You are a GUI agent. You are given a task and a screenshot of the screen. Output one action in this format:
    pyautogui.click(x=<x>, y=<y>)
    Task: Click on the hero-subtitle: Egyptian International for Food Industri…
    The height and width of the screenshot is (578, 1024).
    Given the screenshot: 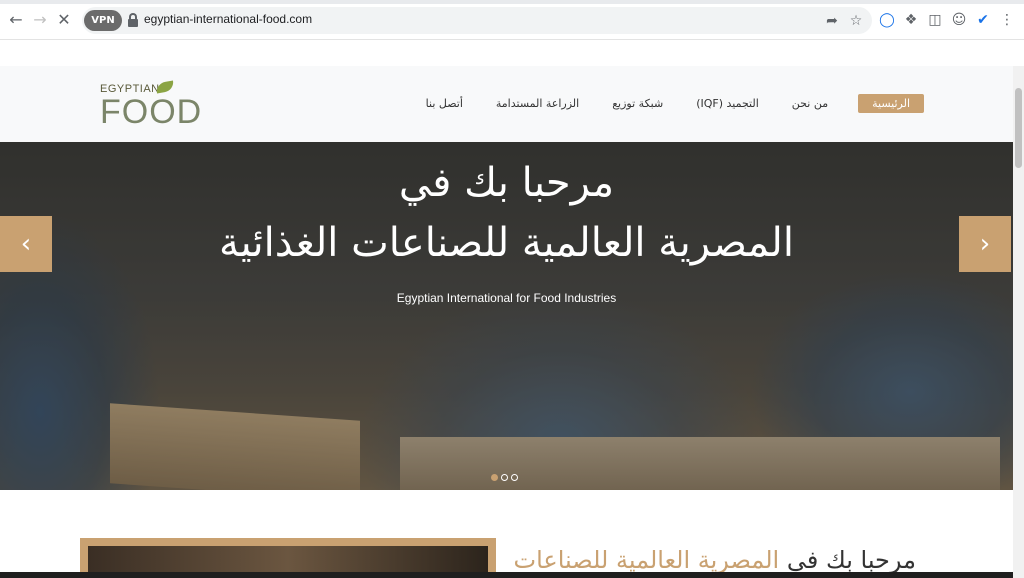 What is the action you would take?
    pyautogui.click(x=506, y=298)
    